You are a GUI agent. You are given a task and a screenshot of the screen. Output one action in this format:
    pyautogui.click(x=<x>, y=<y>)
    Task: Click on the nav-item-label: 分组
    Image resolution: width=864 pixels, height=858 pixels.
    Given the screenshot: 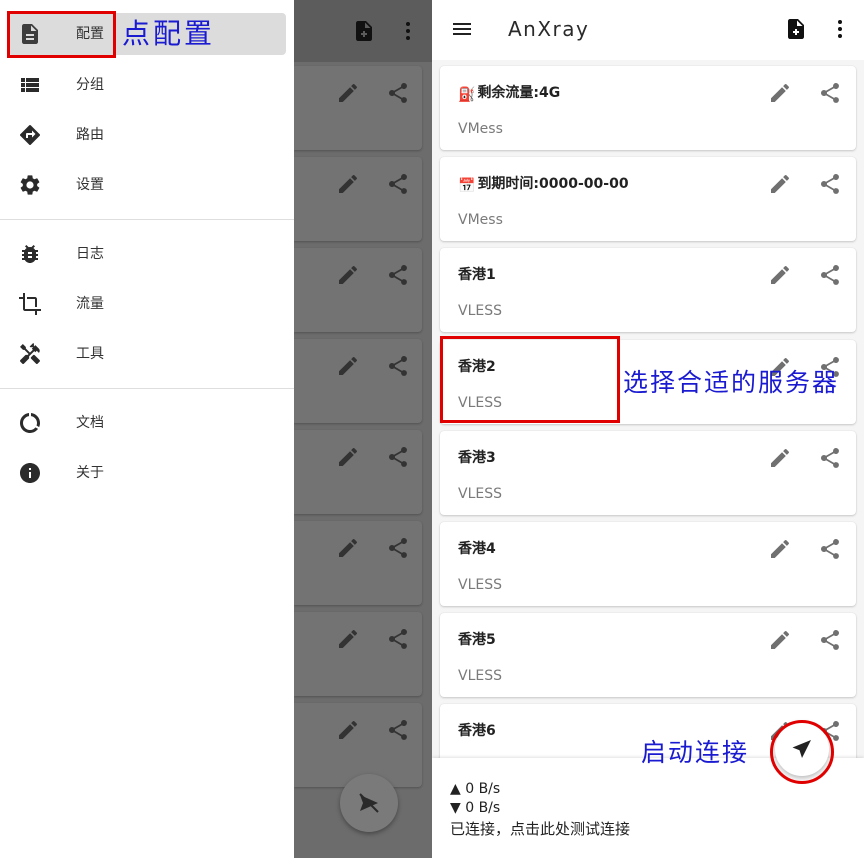 What is the action you would take?
    pyautogui.click(x=90, y=85)
    